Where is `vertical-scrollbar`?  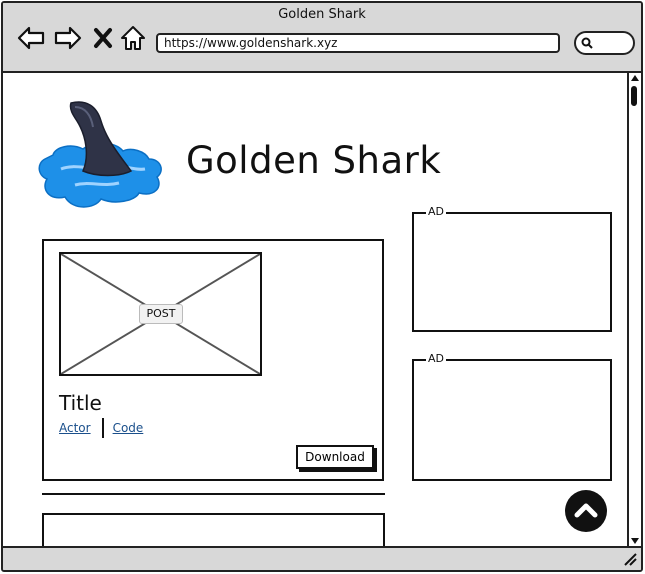 vertical-scrollbar is located at coordinates (634, 309).